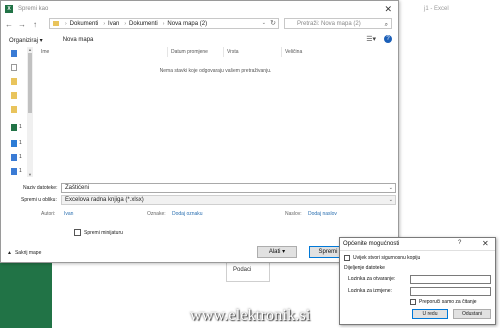 This screenshot has height=328, width=500. What do you see at coordinates (30, 83) in the screenshot?
I see `scrollbar-thumb` at bounding box center [30, 83].